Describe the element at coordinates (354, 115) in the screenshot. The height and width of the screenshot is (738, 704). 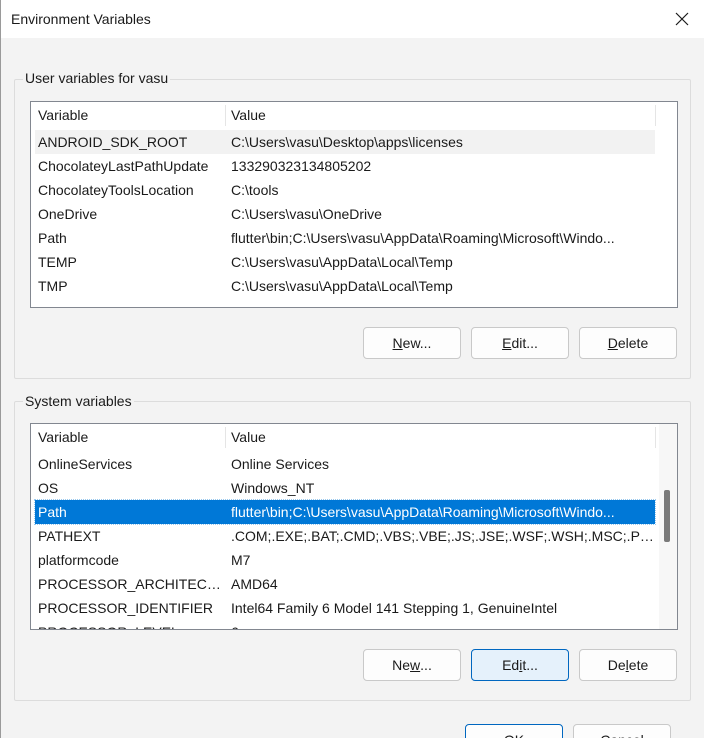
I see `user-list-header: Variable Value` at that location.